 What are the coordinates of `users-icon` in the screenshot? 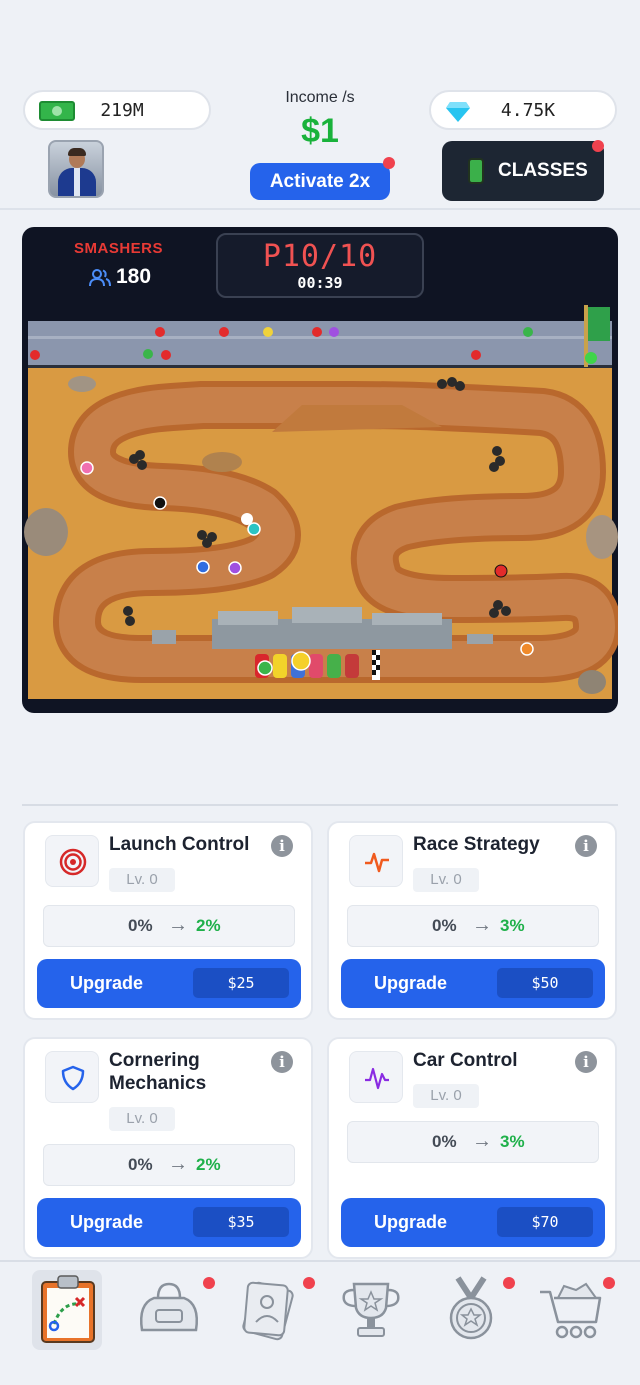 It's located at (100, 278).